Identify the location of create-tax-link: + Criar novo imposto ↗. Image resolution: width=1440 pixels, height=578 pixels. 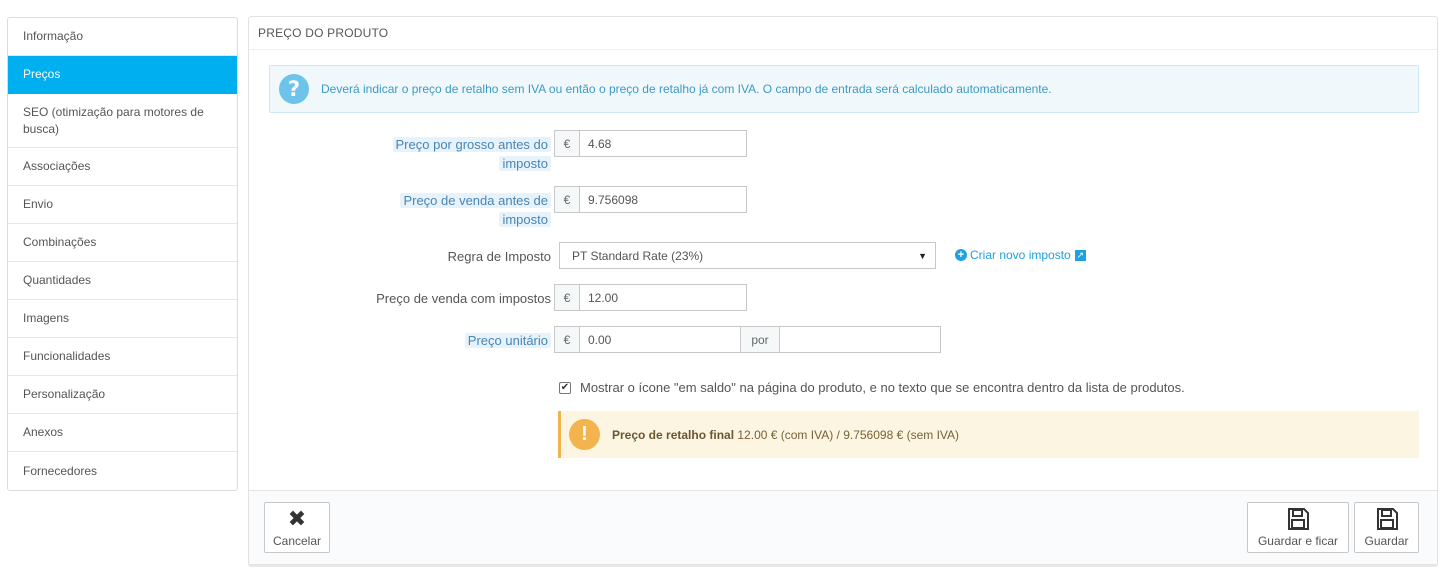
(1020, 255).